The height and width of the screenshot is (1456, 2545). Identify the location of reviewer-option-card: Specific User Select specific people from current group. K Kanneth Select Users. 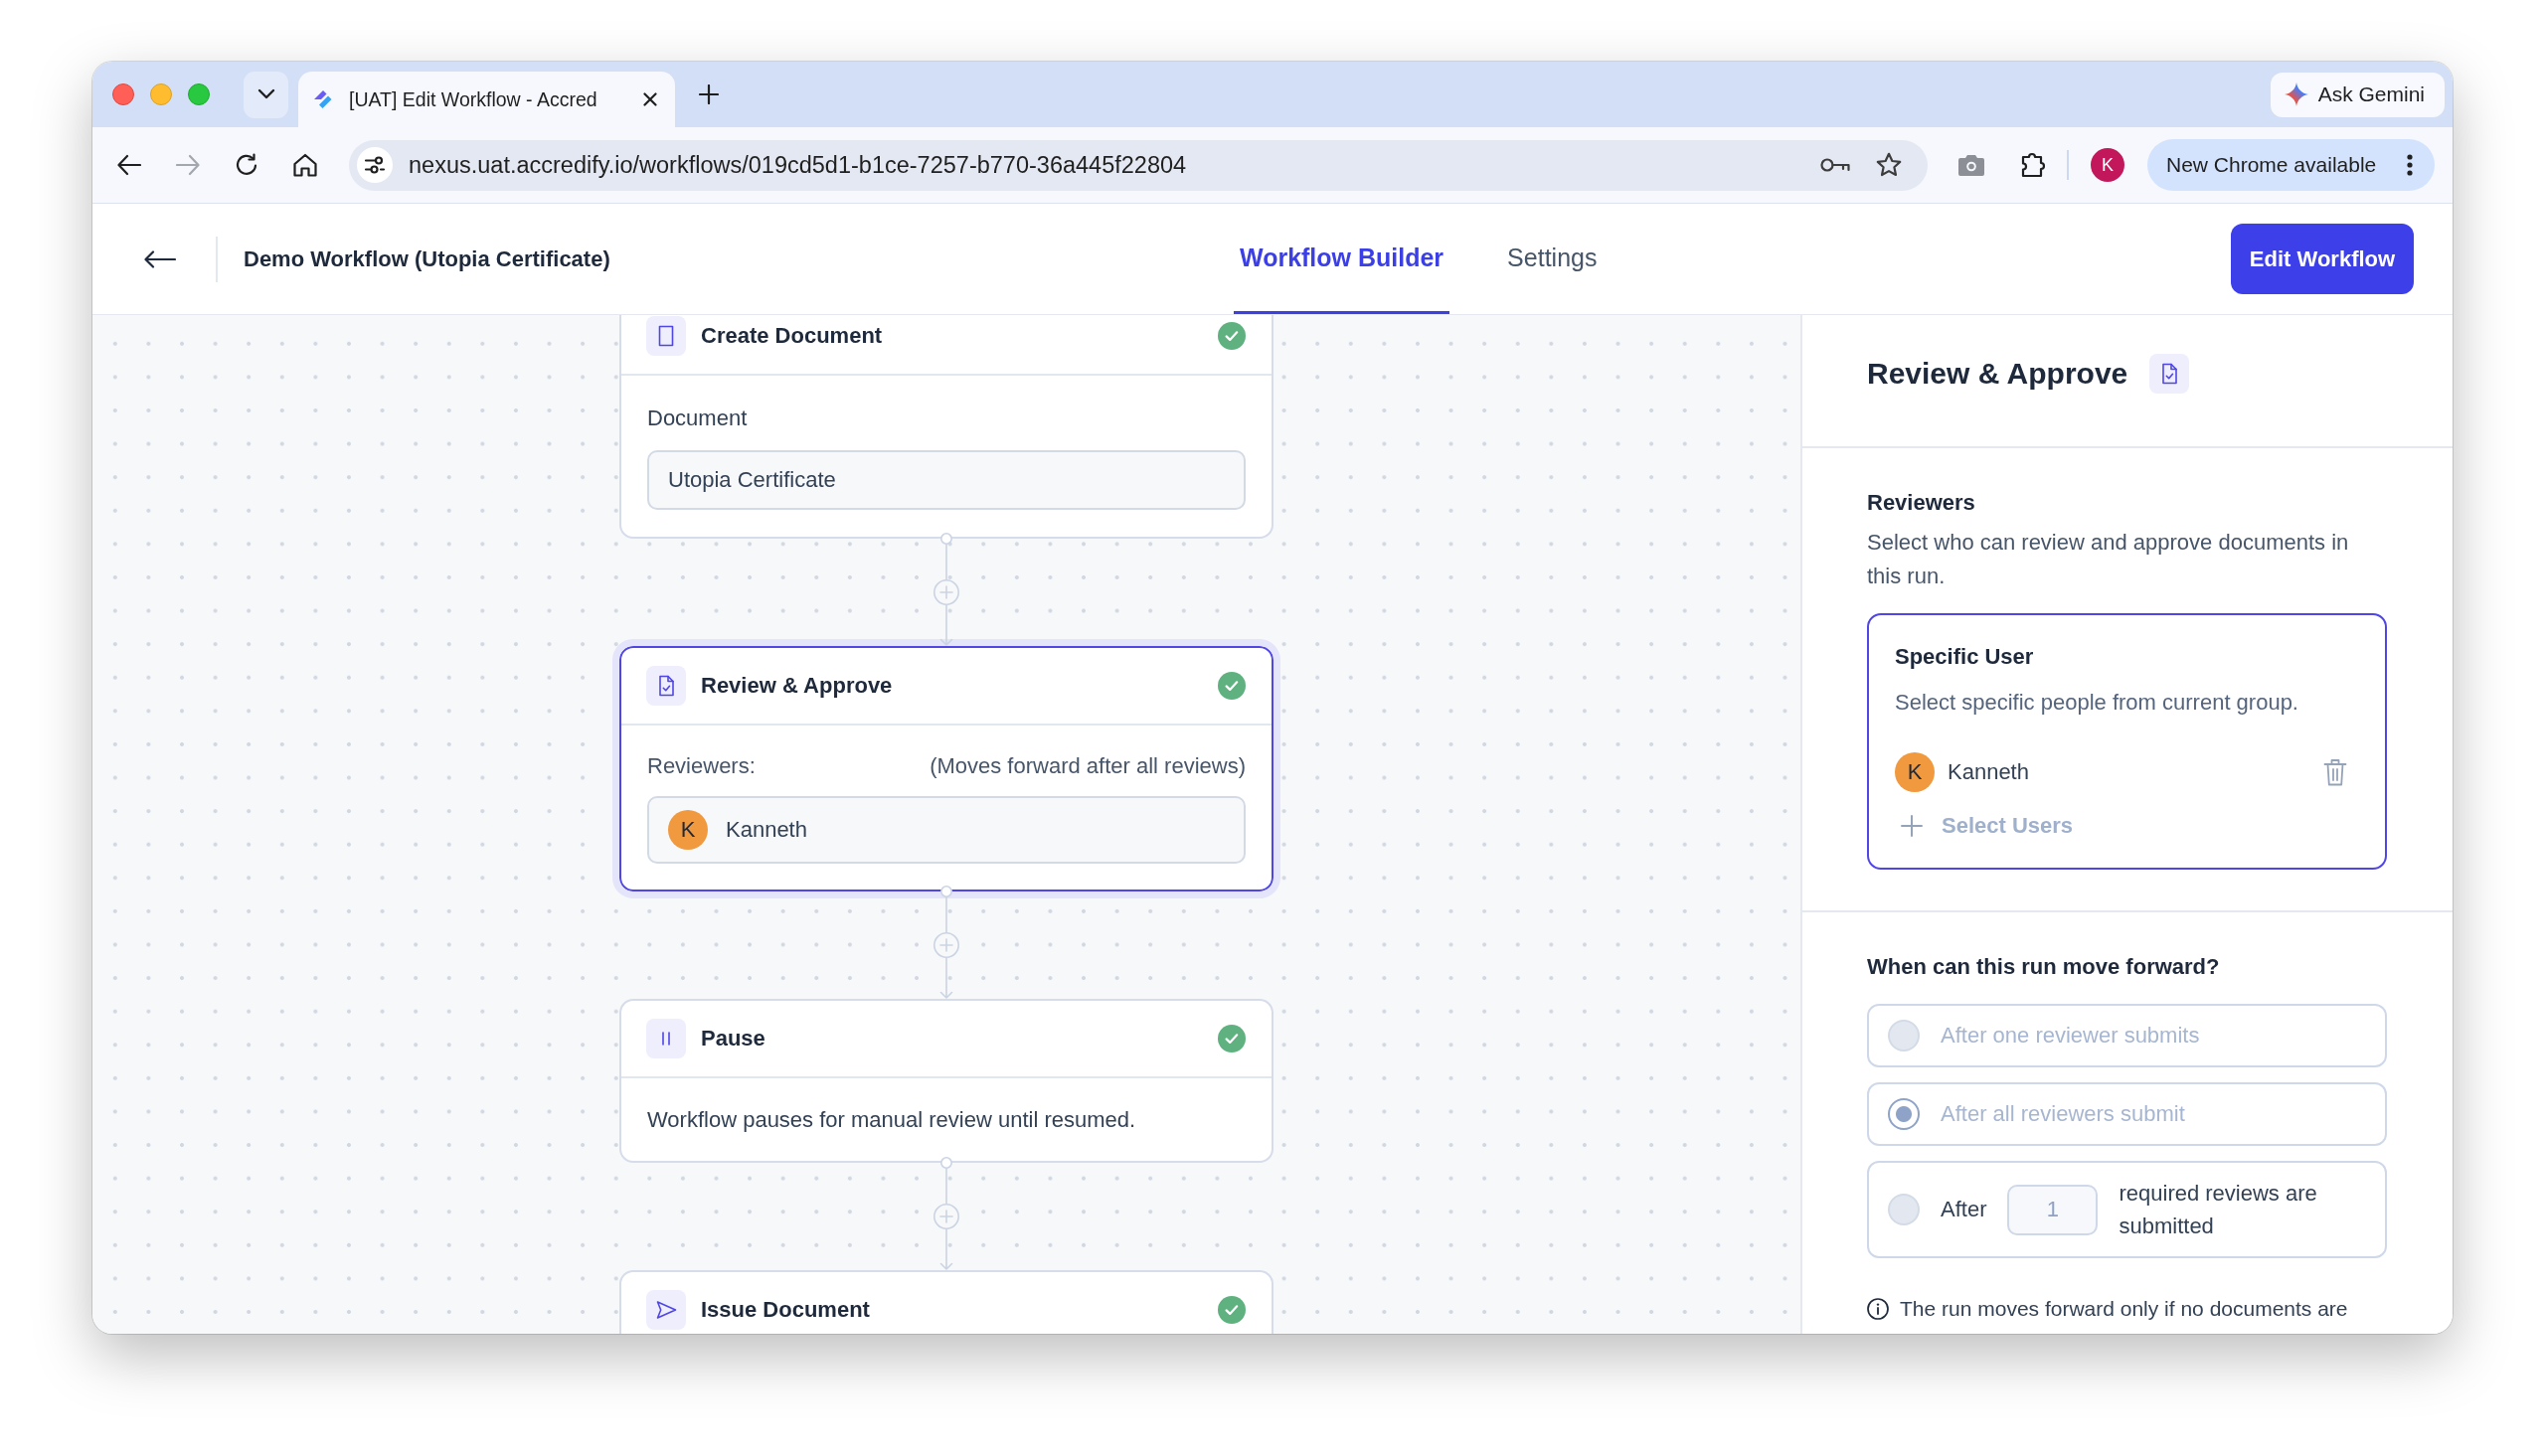
(2127, 741).